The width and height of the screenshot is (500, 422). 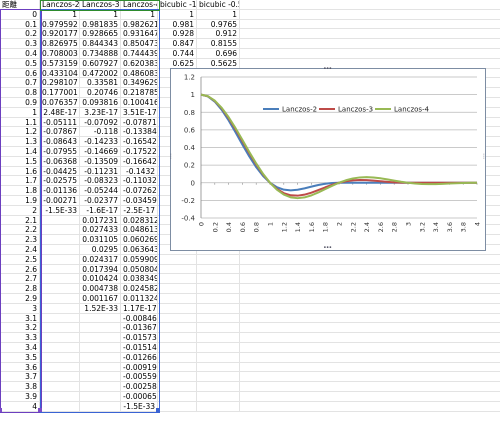 What do you see at coordinates (100, 24) in the screenshot?
I see `value-cell: 0.981835` at bounding box center [100, 24].